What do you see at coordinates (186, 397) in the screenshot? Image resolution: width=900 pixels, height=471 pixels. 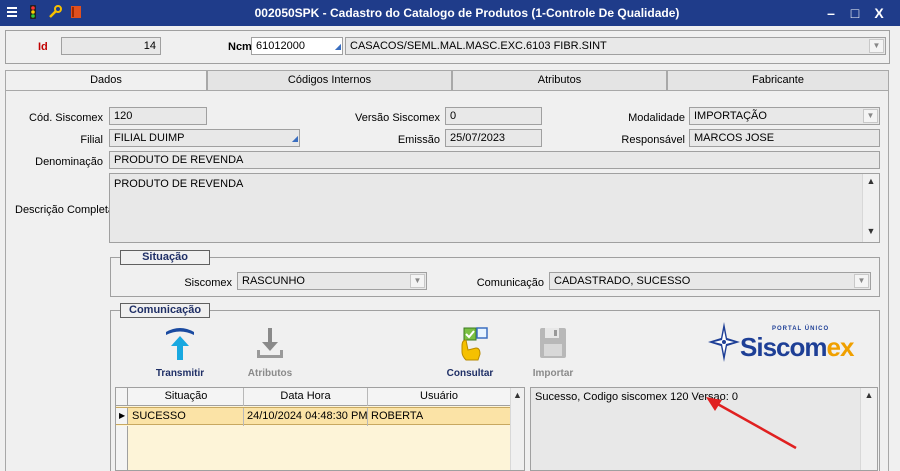 I see `column-header-situacao: Situação` at bounding box center [186, 397].